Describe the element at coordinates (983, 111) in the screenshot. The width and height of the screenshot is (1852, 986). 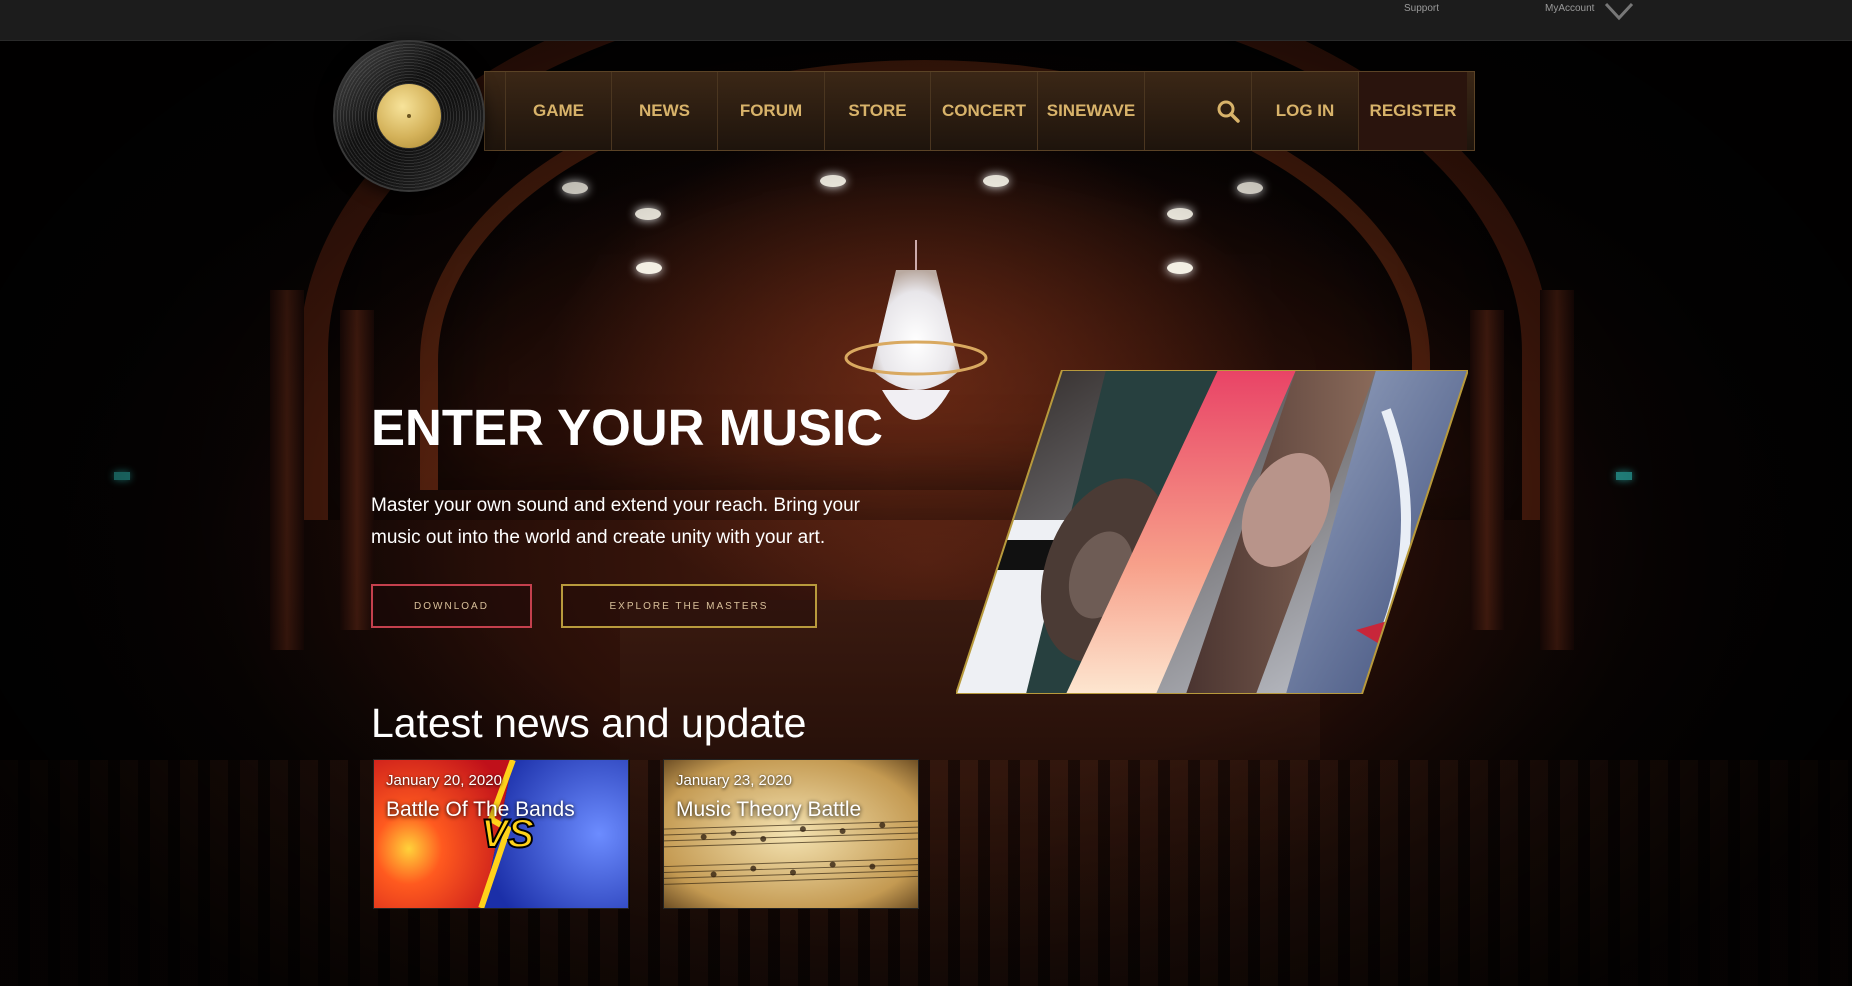
I see `nav-item-concert: CONCERT` at that location.